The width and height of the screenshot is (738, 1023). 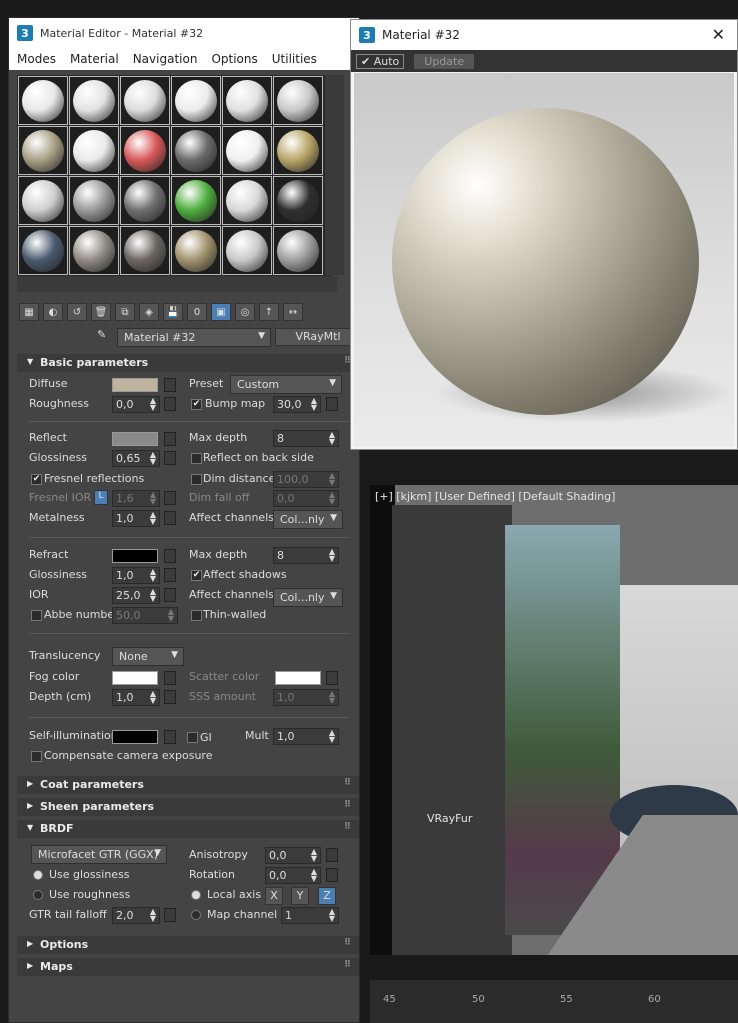 I want to click on diffuse-map-button, so click(x=170, y=385).